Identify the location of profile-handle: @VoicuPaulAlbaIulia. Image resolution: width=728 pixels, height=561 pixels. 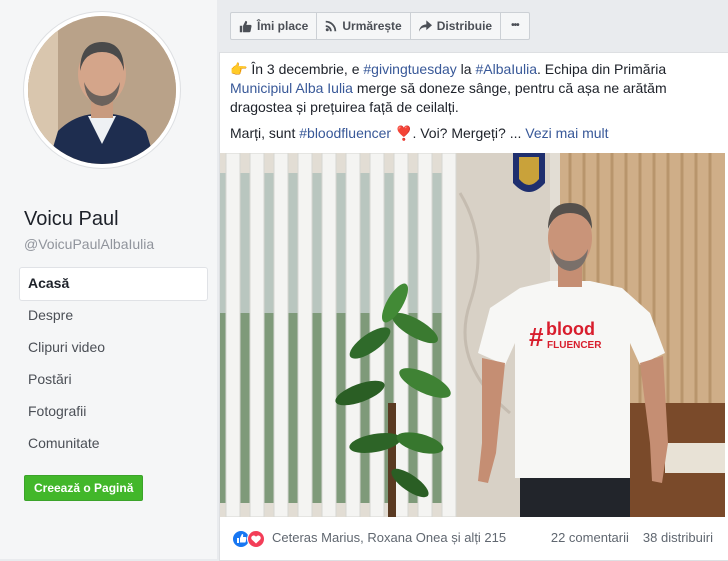
(89, 244).